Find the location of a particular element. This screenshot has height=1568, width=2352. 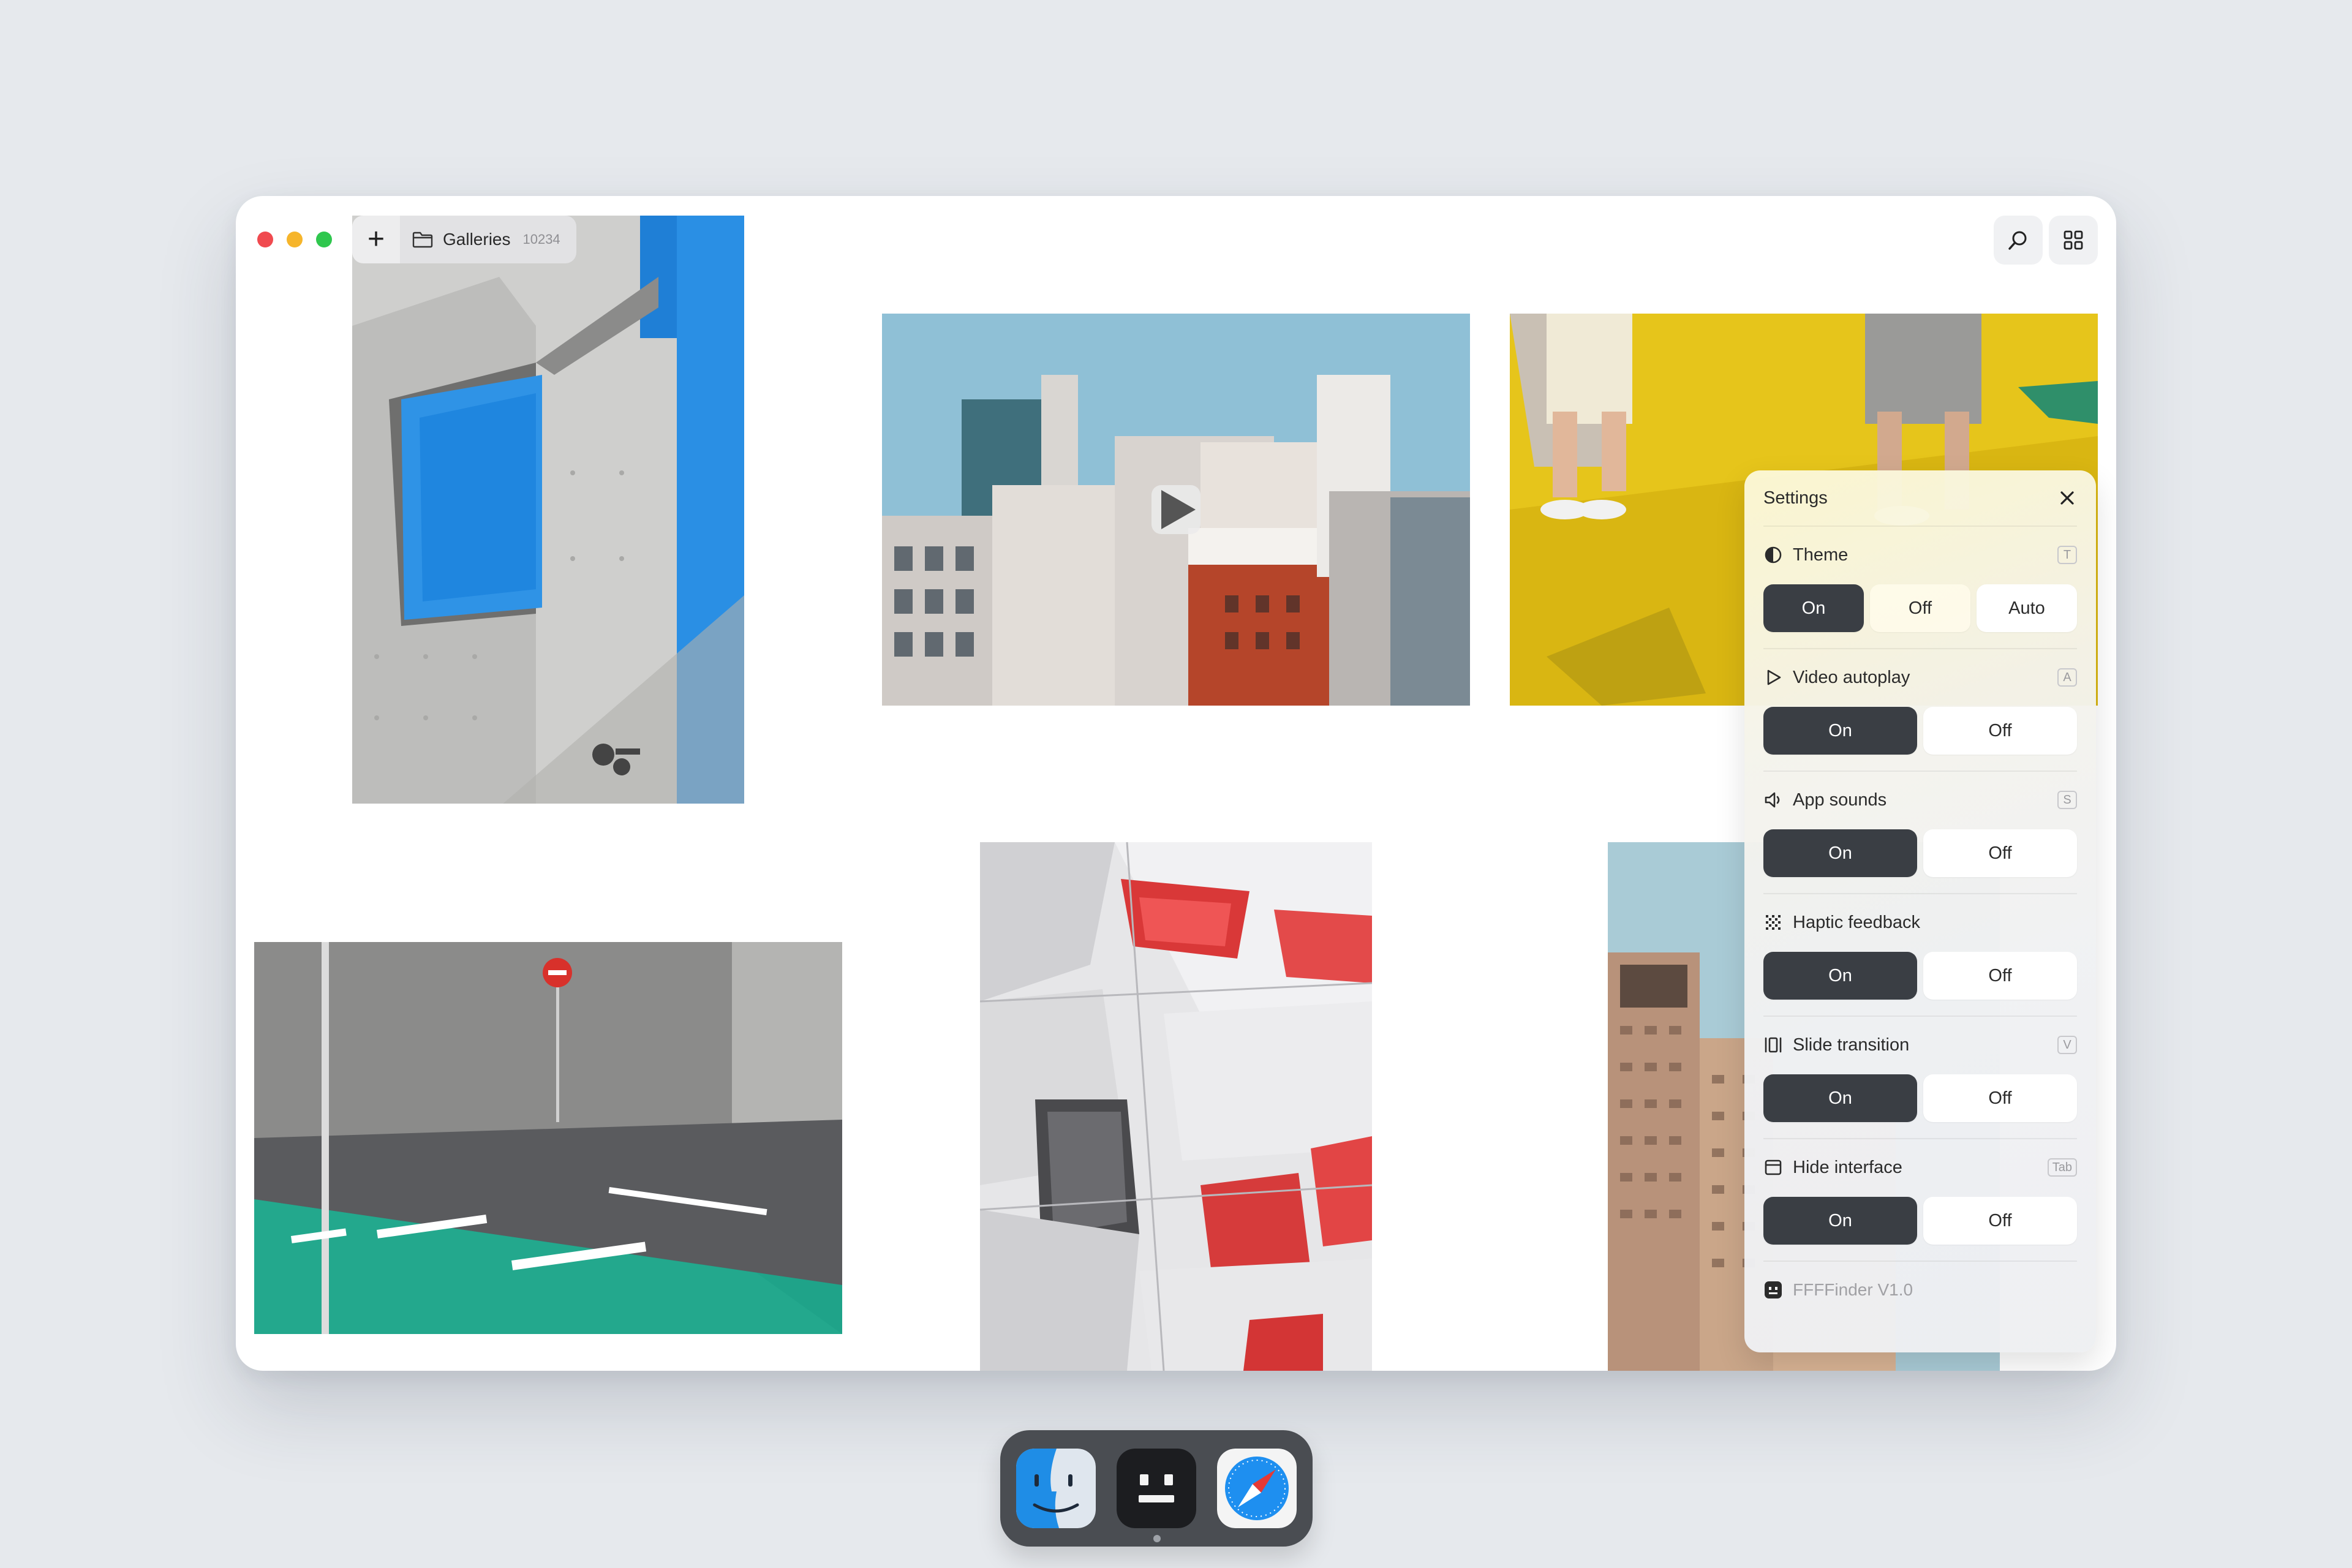

hide-interface-on-option: On is located at coordinates (1840, 1221).